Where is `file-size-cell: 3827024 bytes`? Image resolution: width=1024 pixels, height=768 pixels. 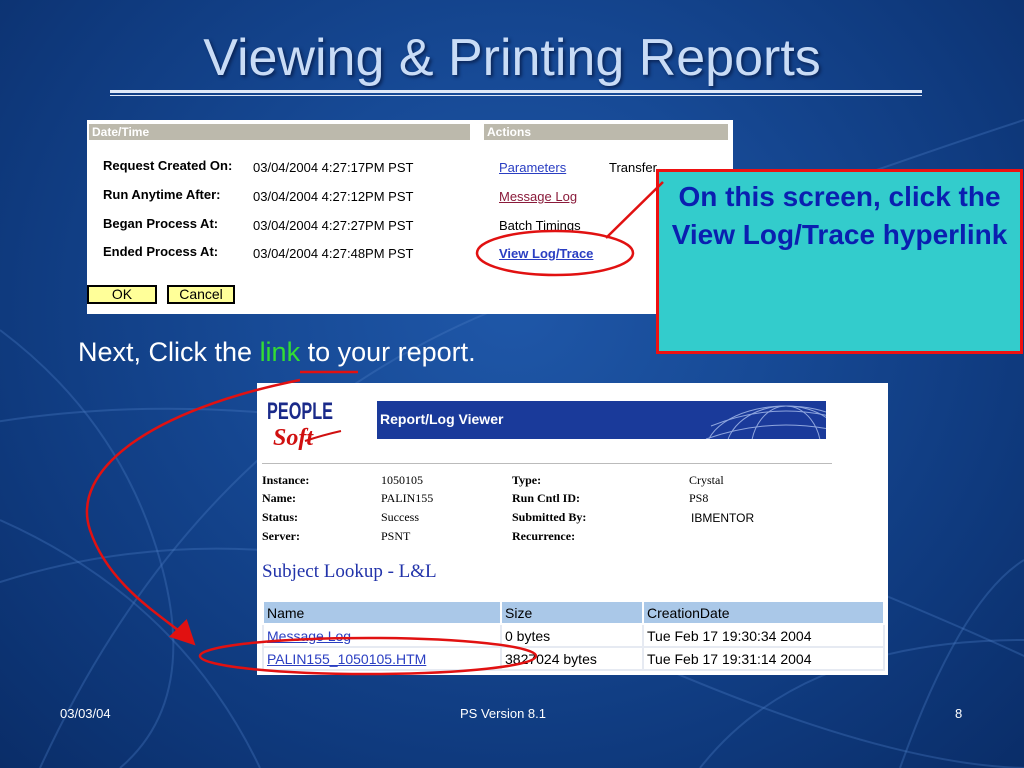
file-size-cell: 3827024 bytes is located at coordinates (572, 658).